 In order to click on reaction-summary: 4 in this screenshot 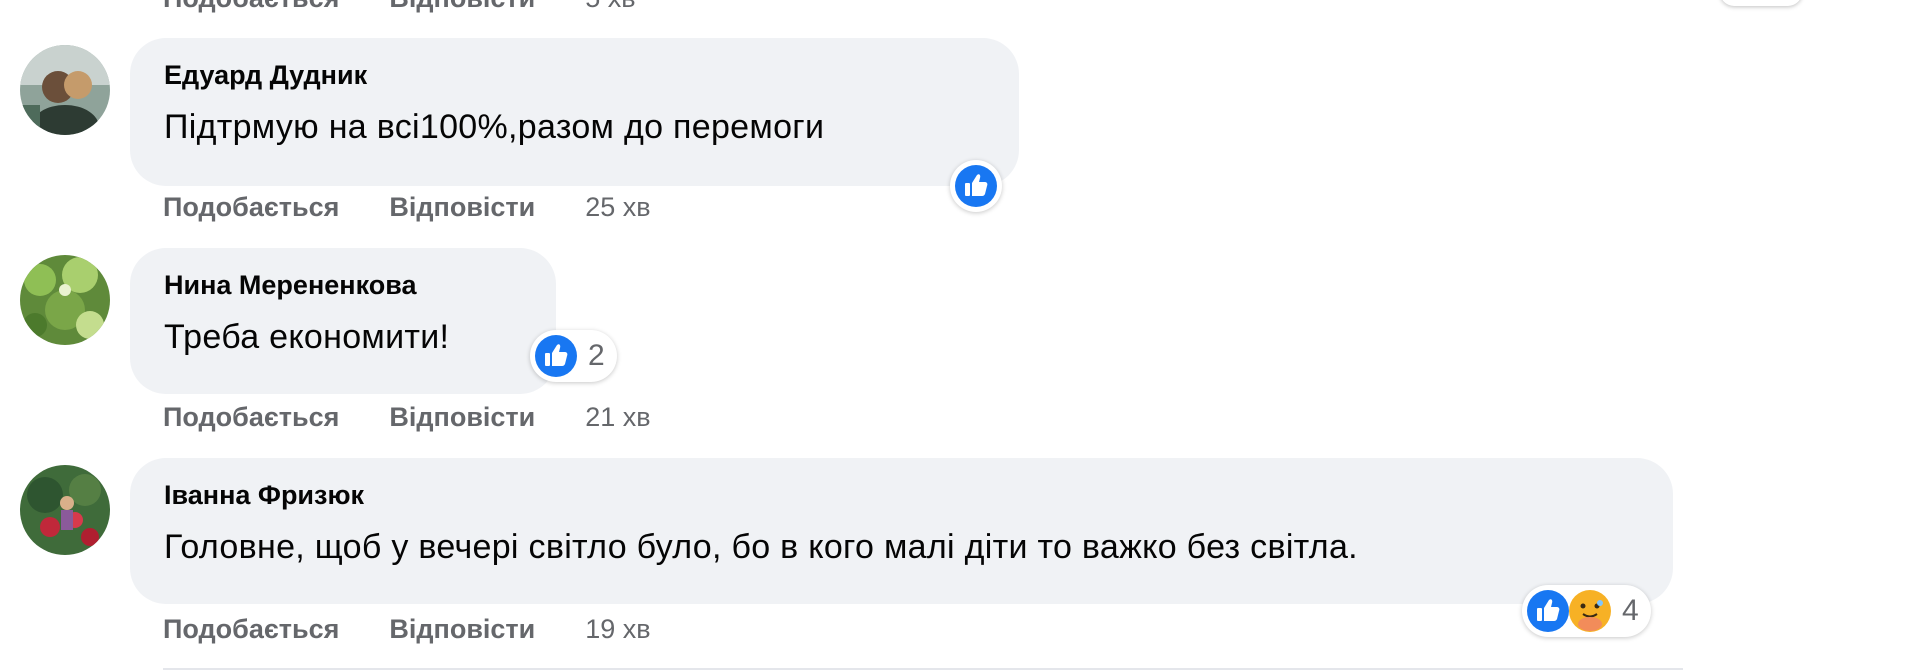, I will do `click(1586, 611)`.